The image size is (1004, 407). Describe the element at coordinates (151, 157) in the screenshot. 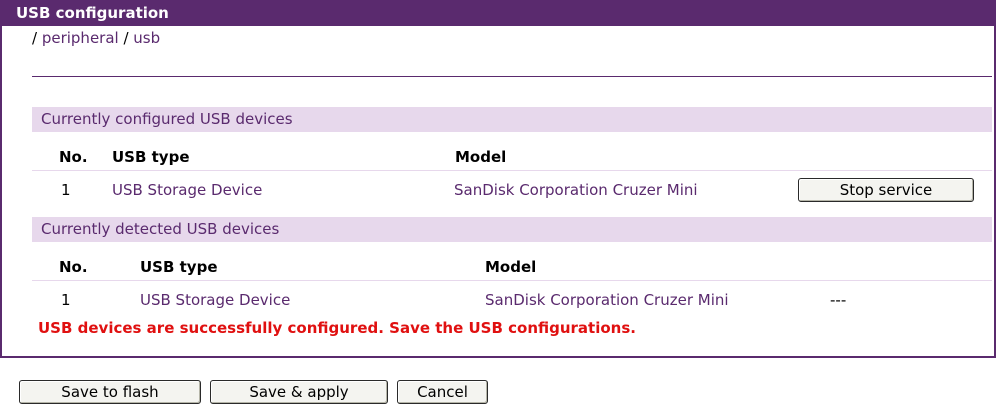

I see `configured-header-usb-type: USB type` at that location.